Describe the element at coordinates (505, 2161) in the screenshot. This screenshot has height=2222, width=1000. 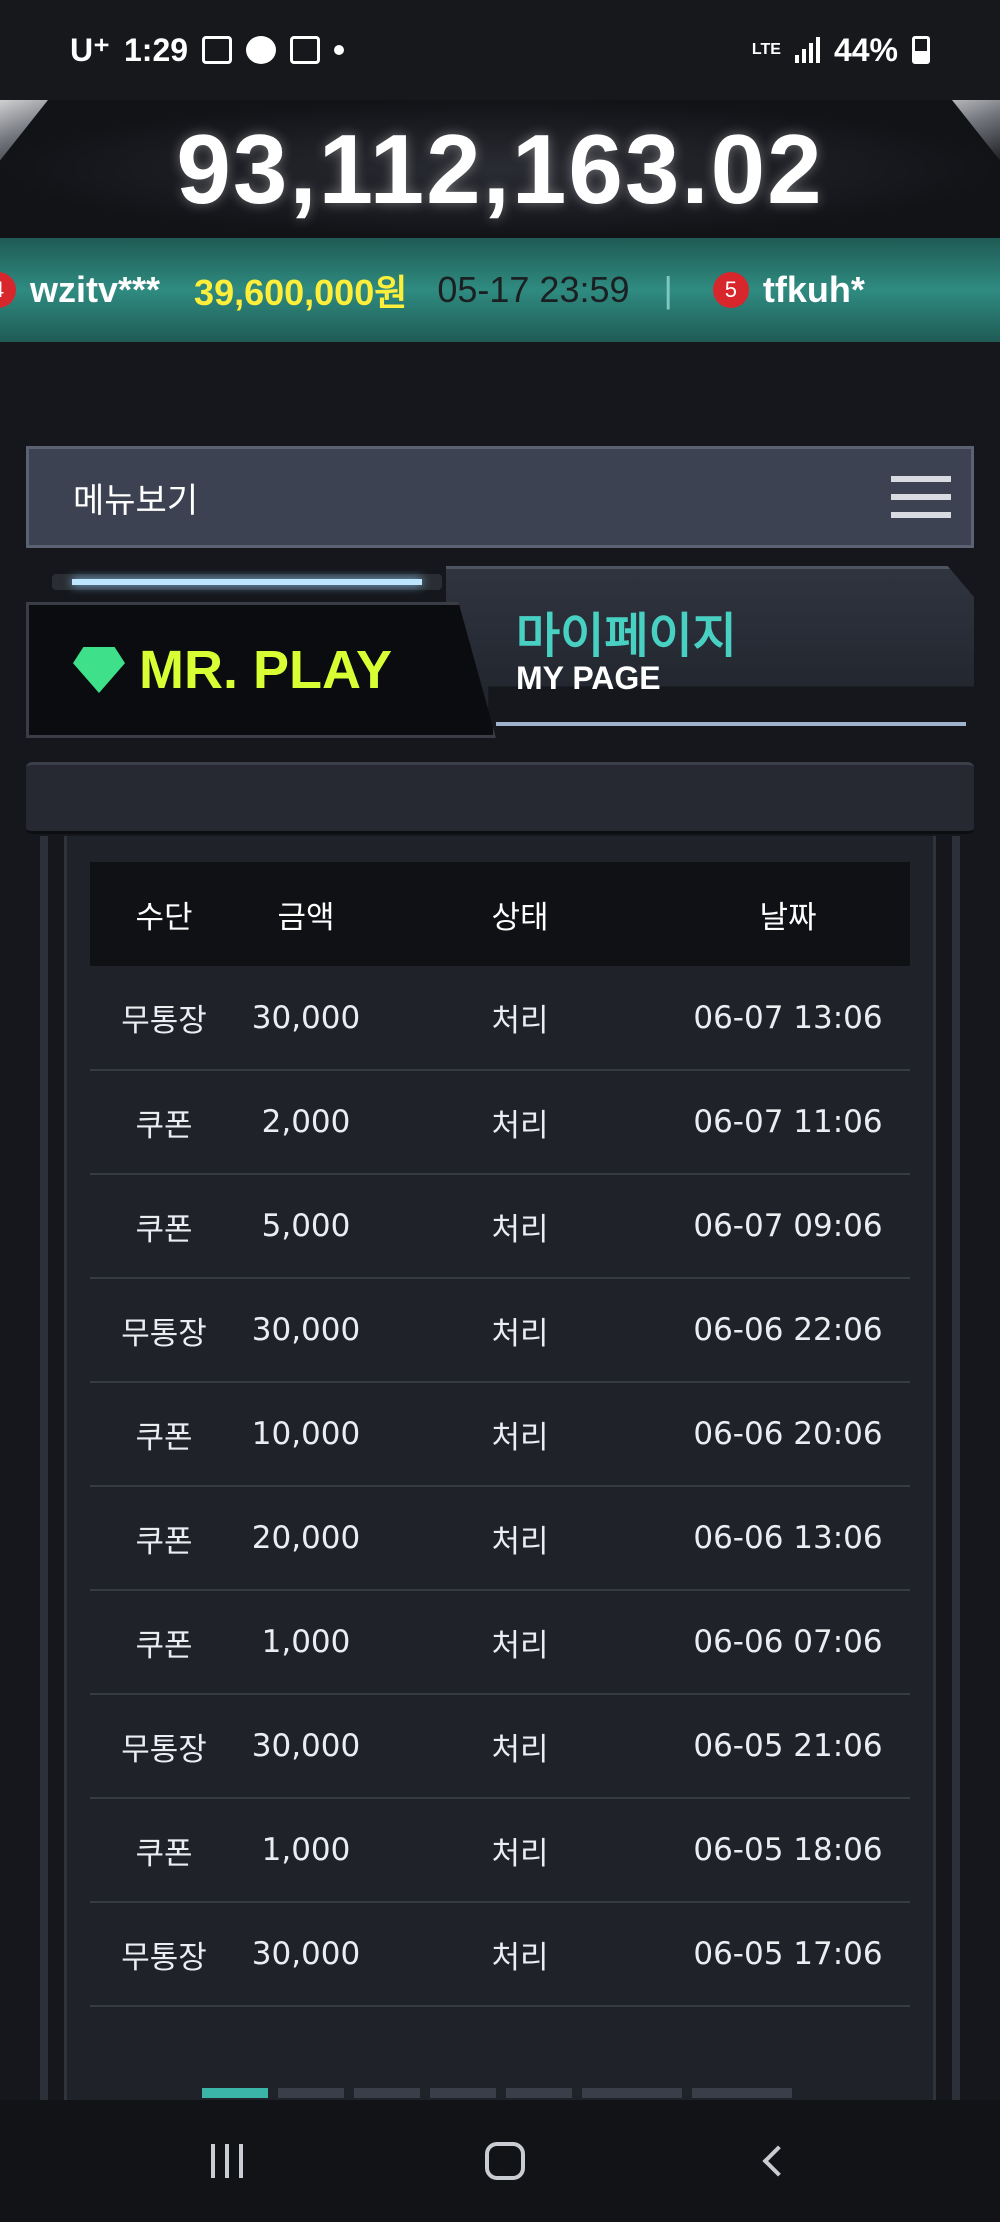
I see `home-icon` at that location.